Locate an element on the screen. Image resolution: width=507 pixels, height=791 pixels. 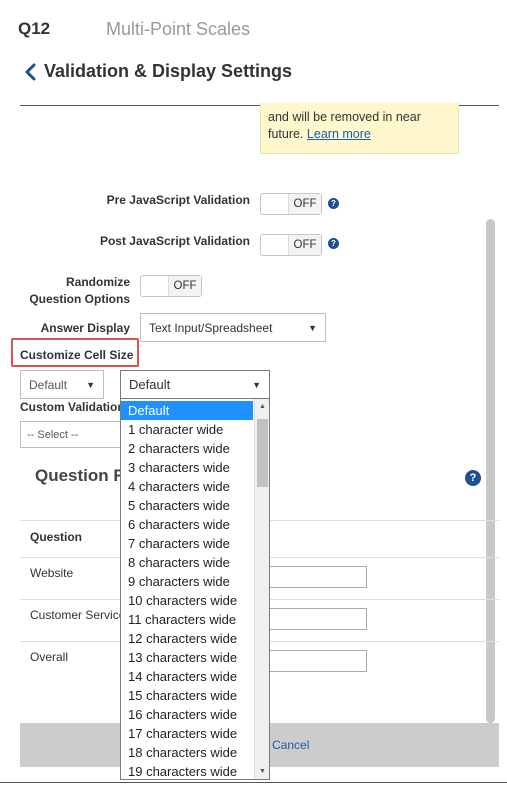
cancel-button: Cancel is located at coordinates (290, 745).